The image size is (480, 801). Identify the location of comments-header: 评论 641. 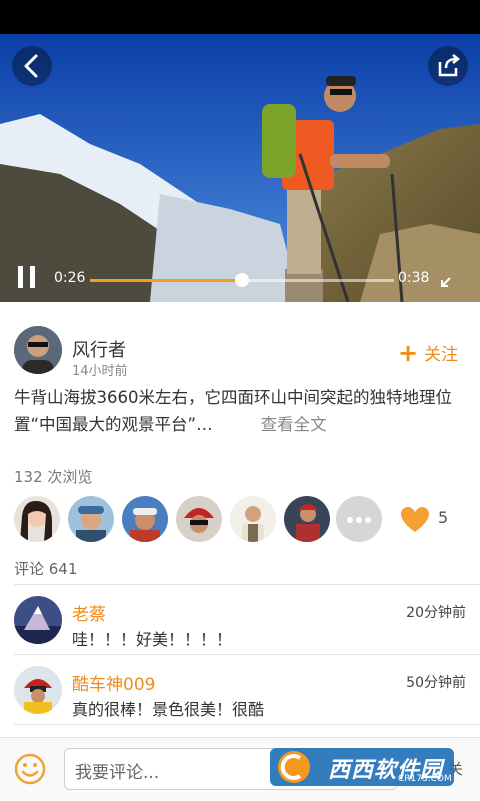
(46, 569).